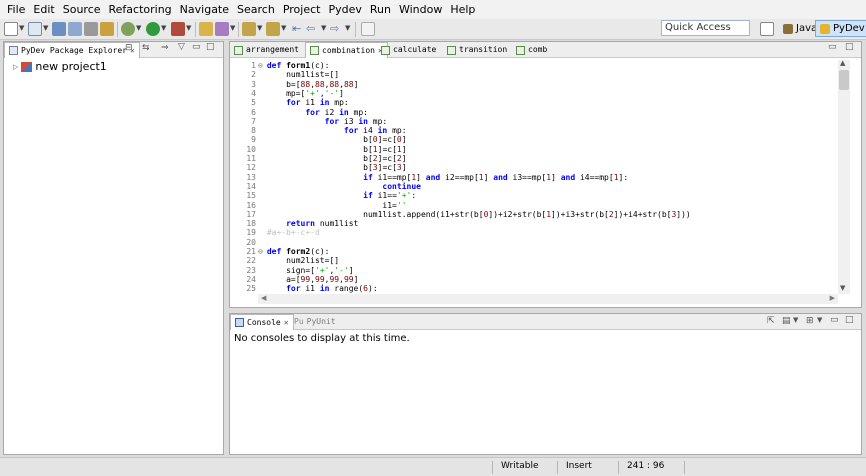 The image size is (866, 476). Describe the element at coordinates (844, 176) in the screenshot. I see `editor-vertical-scrollbar: ▲ ▼` at that location.